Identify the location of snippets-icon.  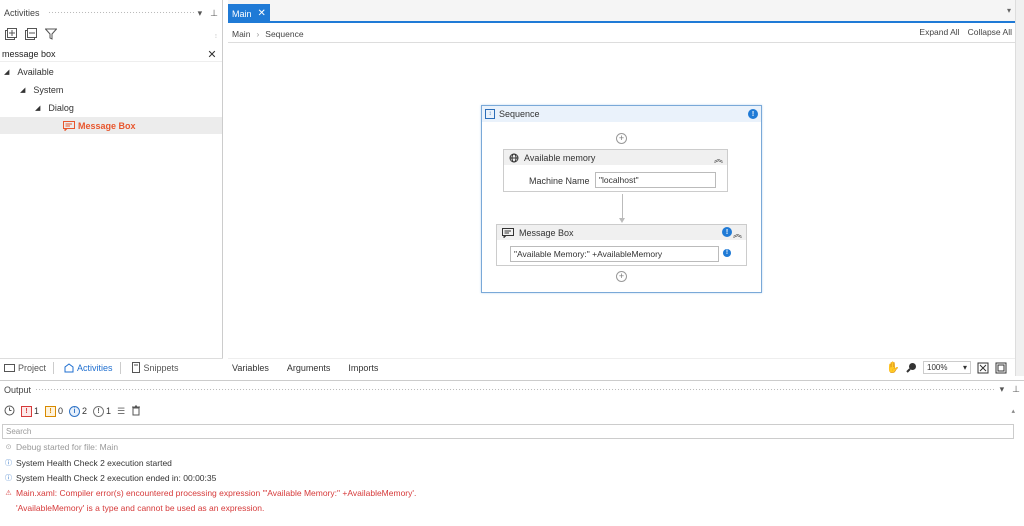
(135, 367).